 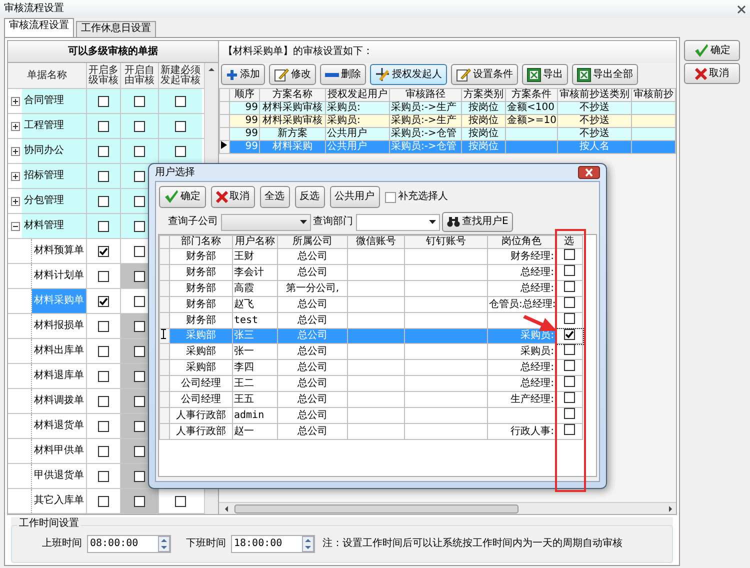 What do you see at coordinates (408, 74) in the screenshot?
I see `toolbar-button: 授权发起人` at bounding box center [408, 74].